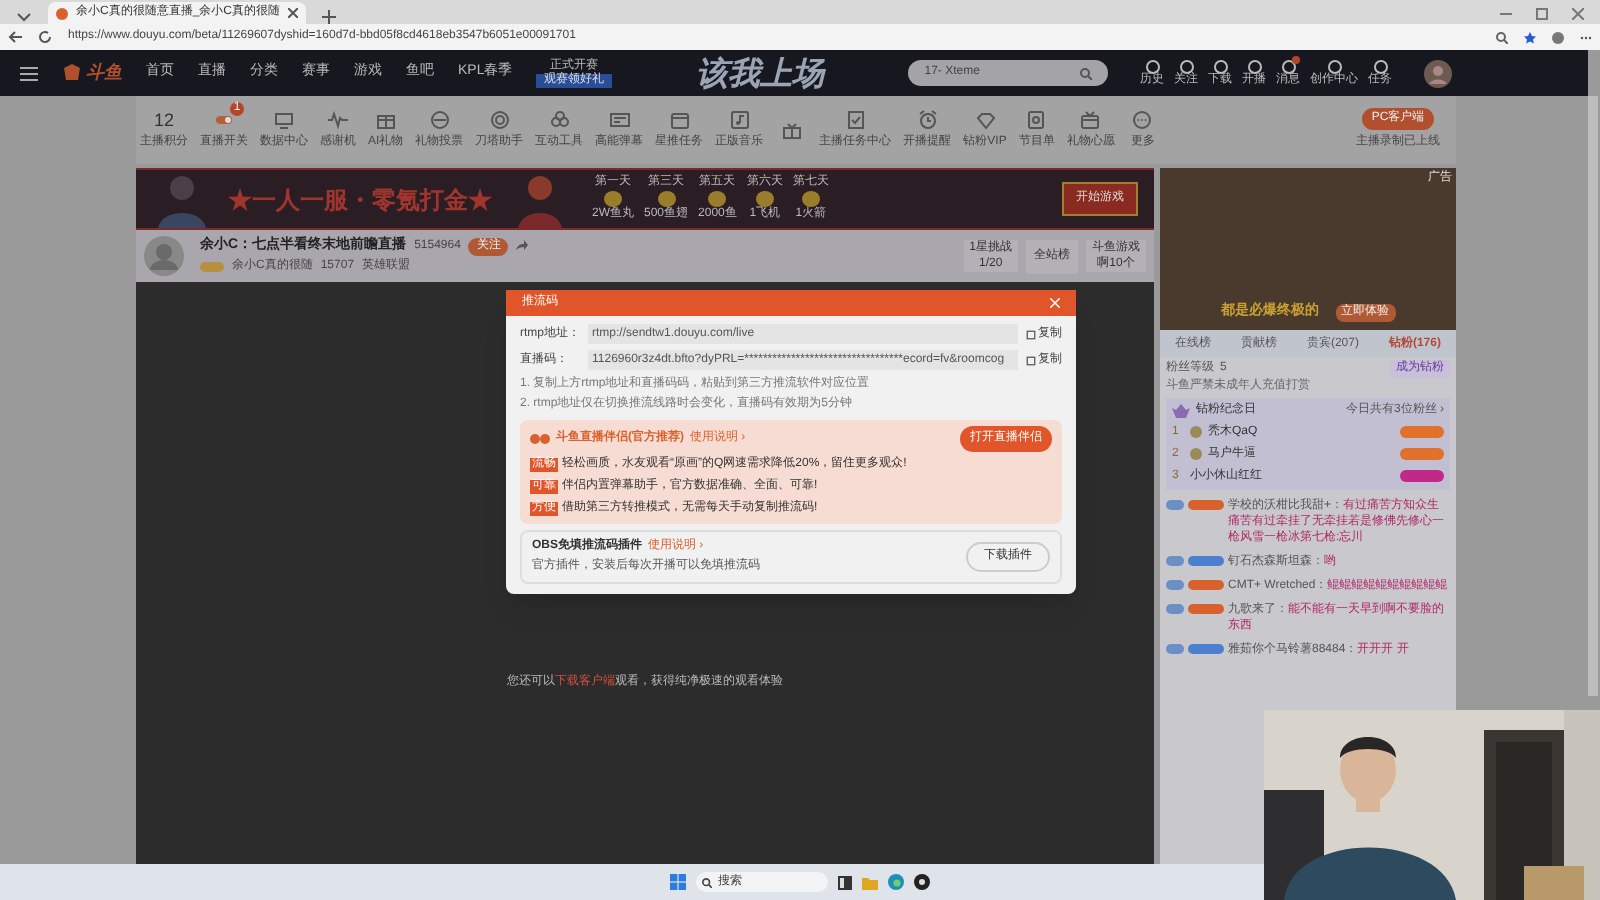  Describe the element at coordinates (499, 119) in the screenshot. I see `ring-icon` at that location.